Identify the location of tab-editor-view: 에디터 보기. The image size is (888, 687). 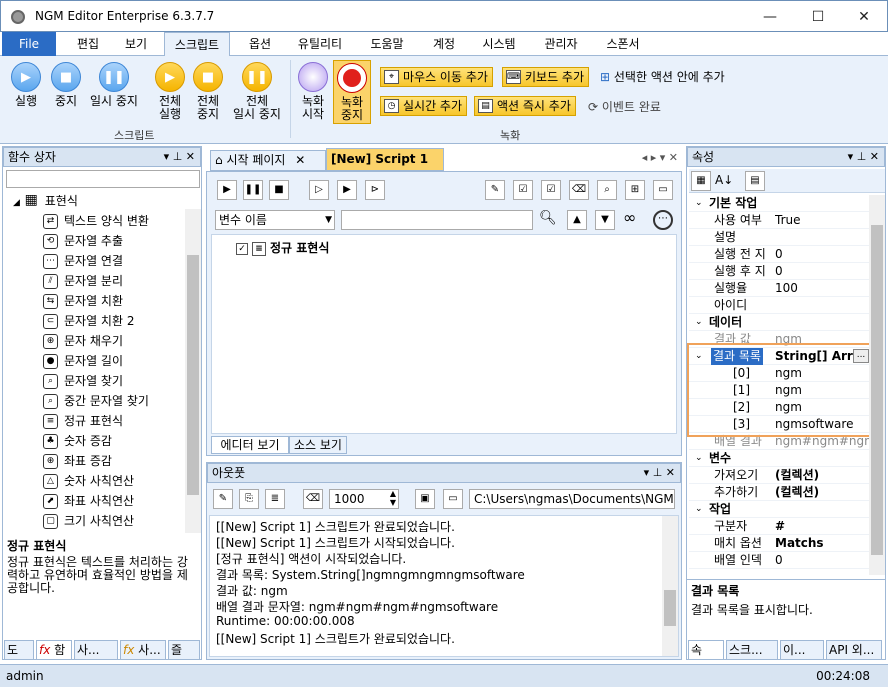
(250, 445).